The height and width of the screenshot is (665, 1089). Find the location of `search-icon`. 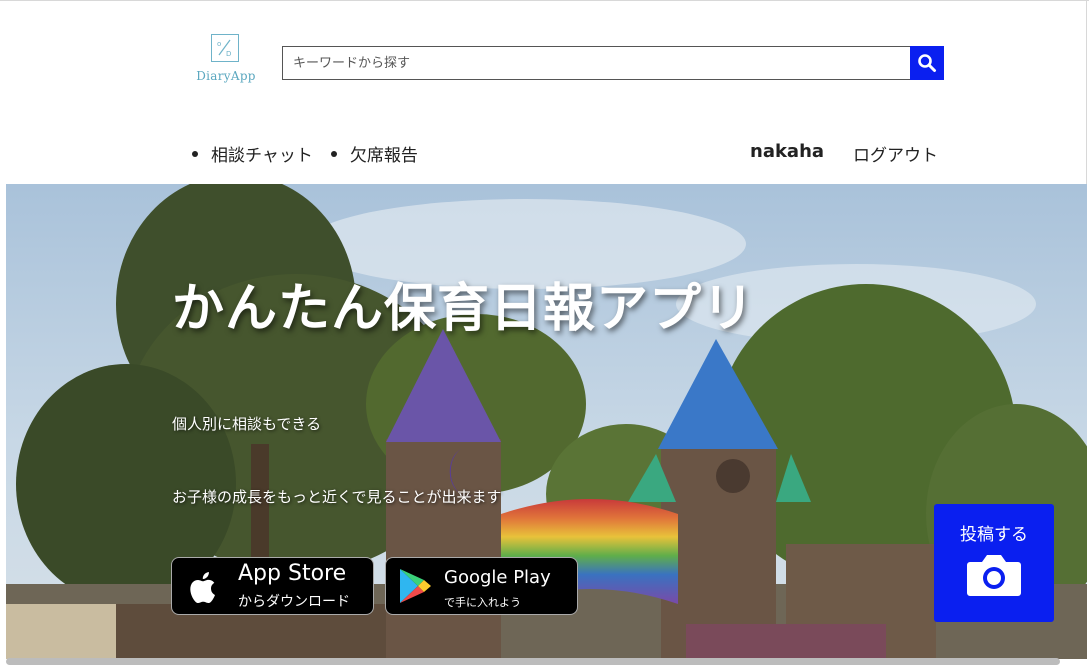

search-icon is located at coordinates (927, 63).